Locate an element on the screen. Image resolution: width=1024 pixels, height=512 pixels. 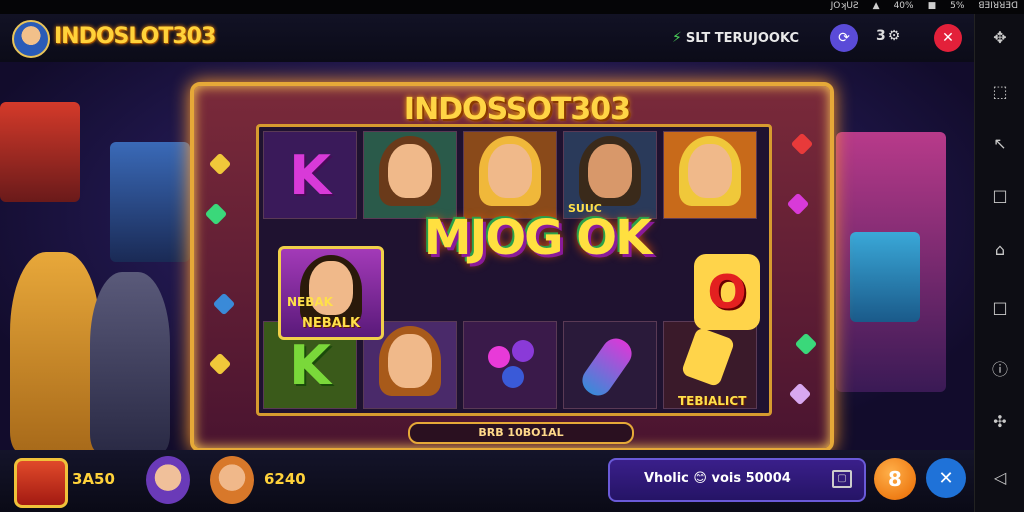
signal-icon: ⚡ is located at coordinates (677, 38).